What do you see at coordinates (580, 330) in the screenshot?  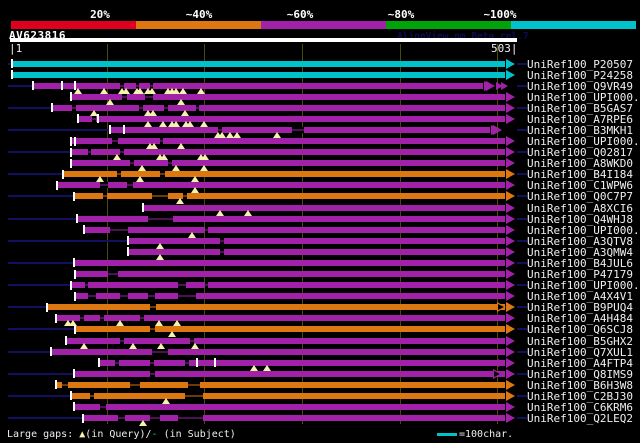 I see `row-label: UniRef100_Q6SCJ8` at bounding box center [580, 330].